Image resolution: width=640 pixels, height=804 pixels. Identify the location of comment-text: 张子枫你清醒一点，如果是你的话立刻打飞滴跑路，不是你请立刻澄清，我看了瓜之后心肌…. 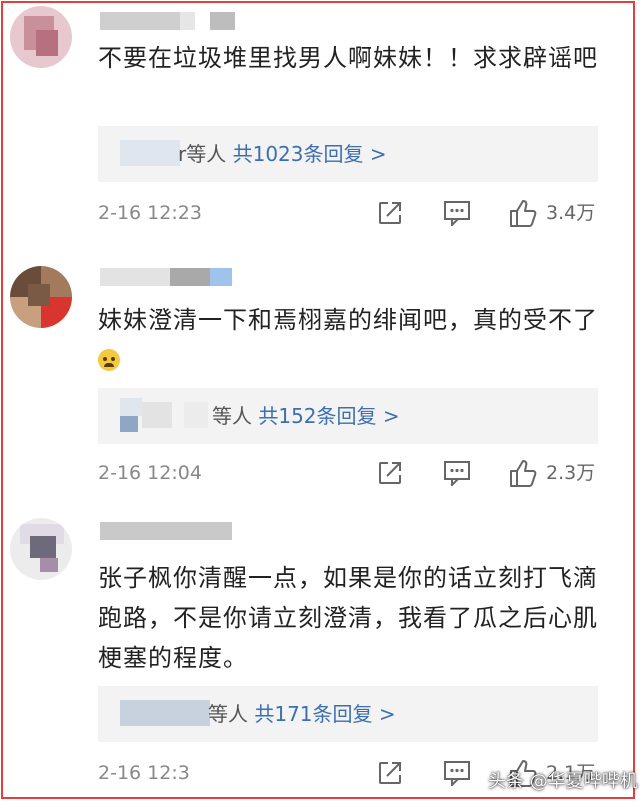
(348, 618).